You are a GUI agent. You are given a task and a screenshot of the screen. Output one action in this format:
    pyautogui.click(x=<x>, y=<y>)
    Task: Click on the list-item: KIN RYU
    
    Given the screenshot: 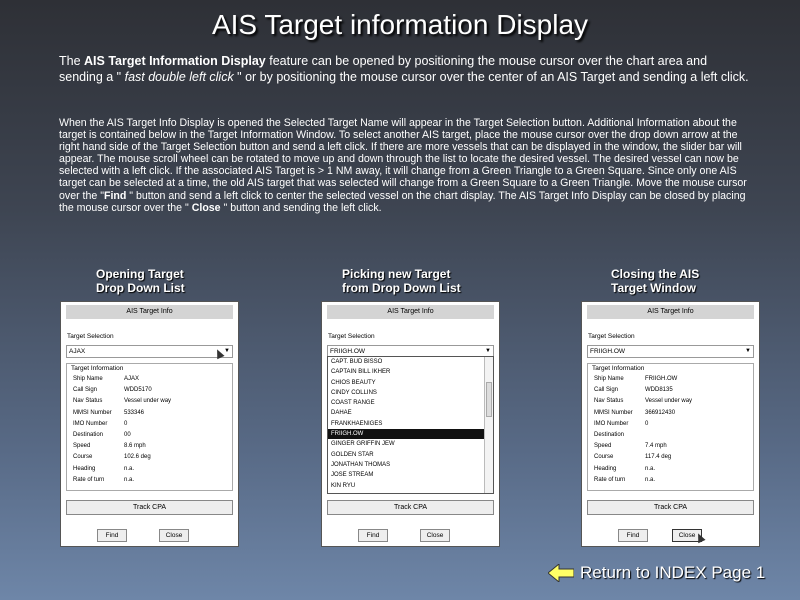 What is the action you would take?
    pyautogui.click(x=410, y=486)
    